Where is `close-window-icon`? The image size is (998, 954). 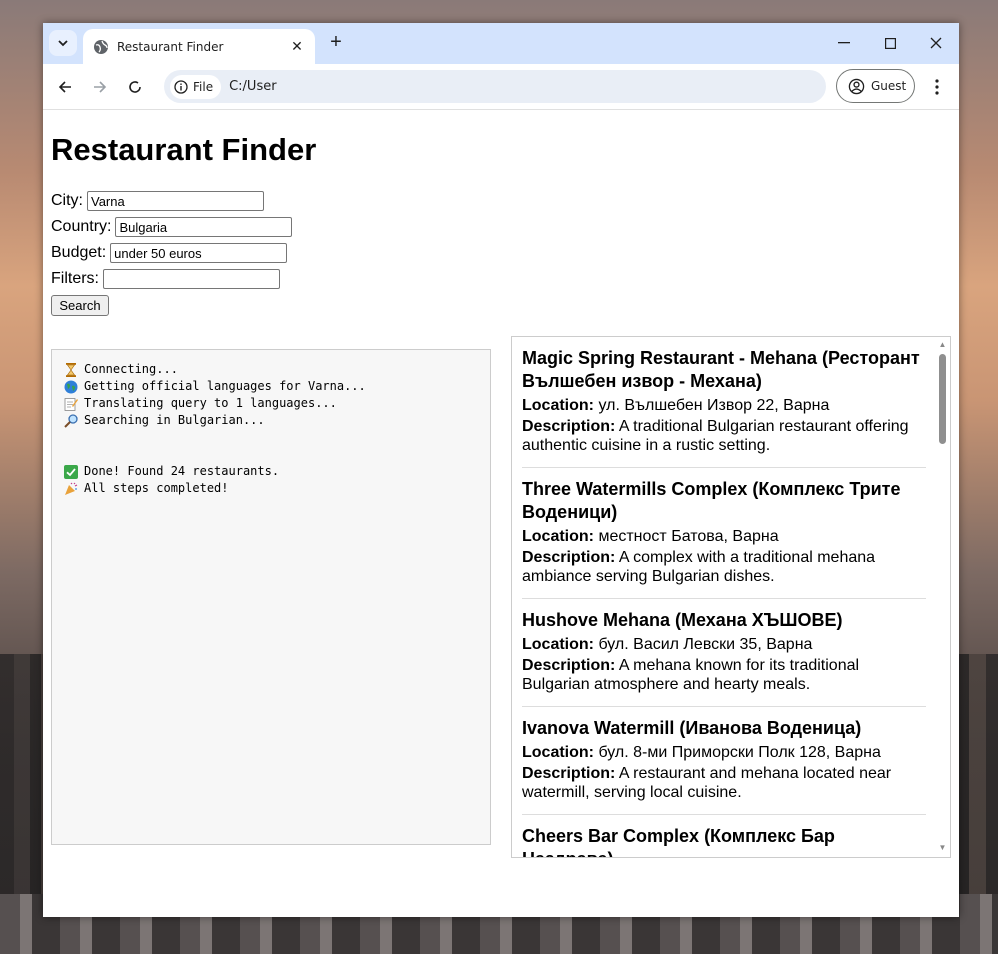
close-window-icon is located at coordinates (936, 43).